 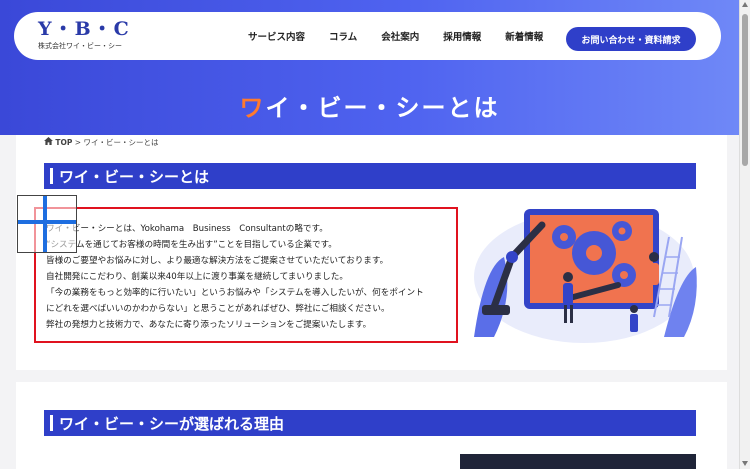 I want to click on scrollbar-thumb, so click(x=745, y=90).